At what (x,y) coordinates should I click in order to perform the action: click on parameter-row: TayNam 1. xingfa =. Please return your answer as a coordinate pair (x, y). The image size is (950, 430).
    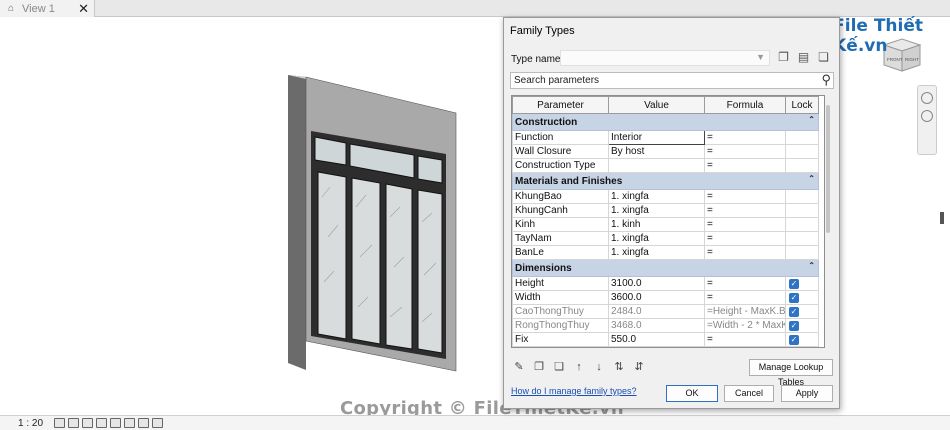
    Looking at the image, I should click on (665, 238).